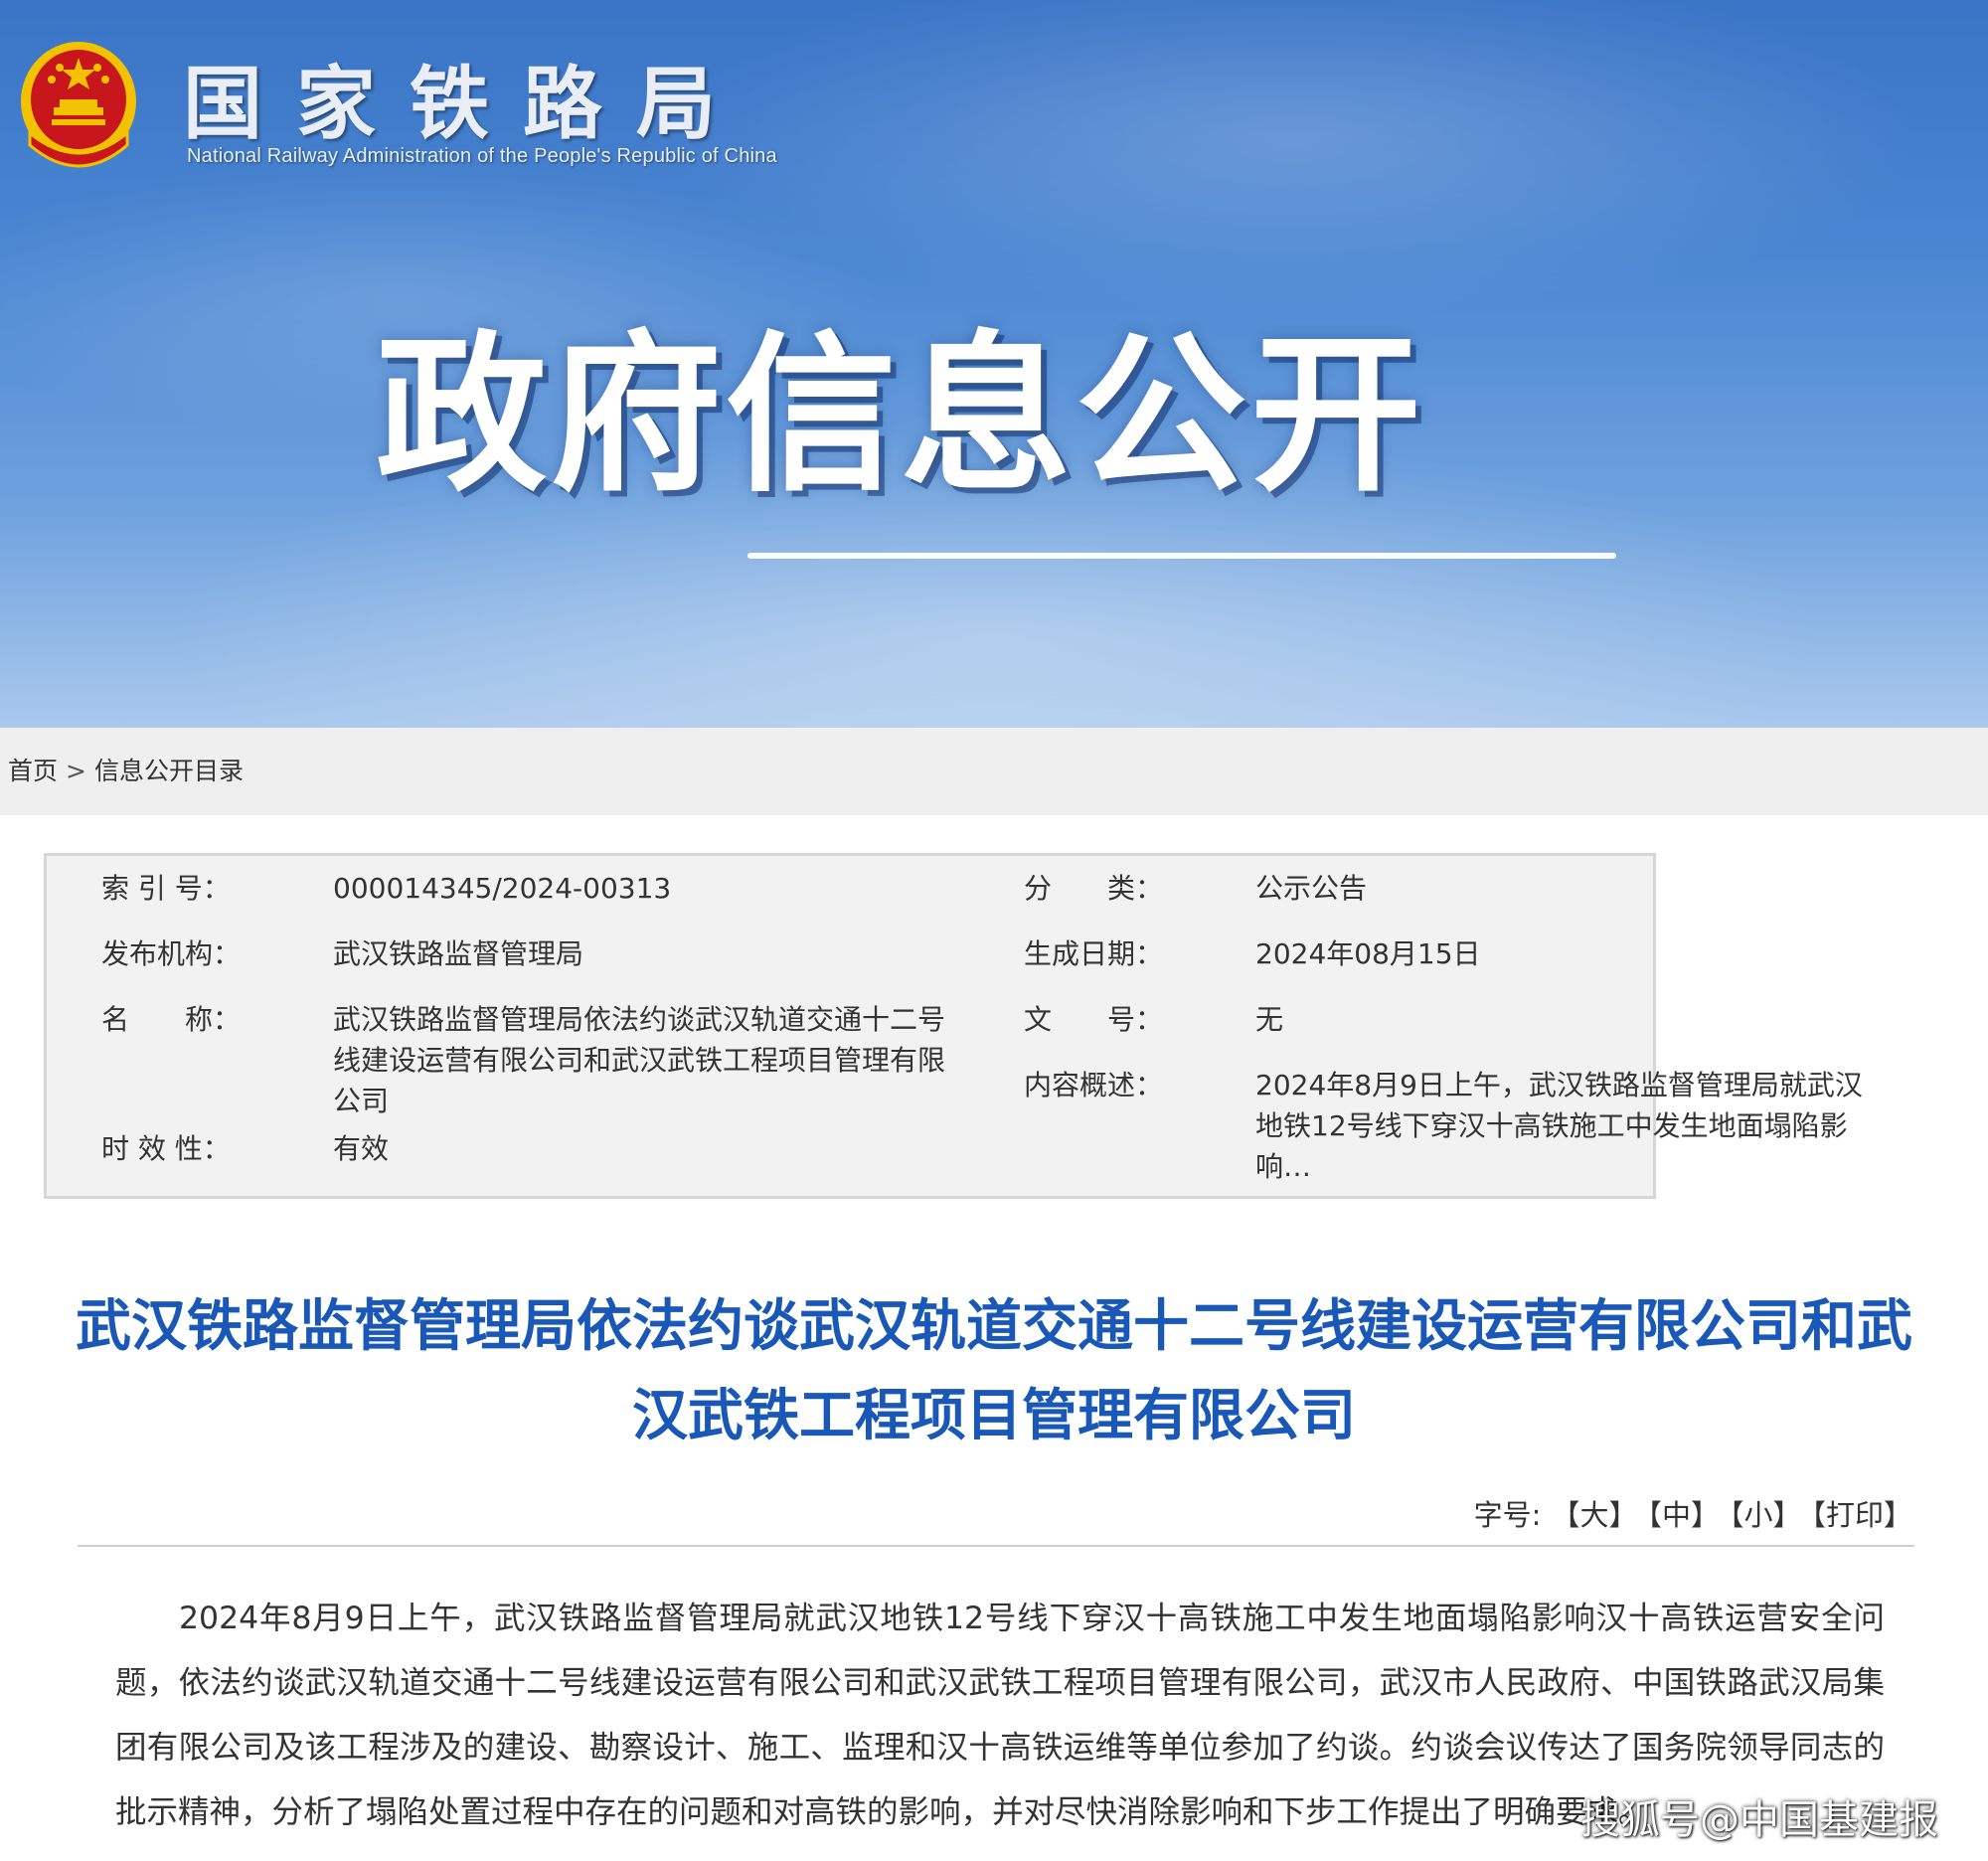  What do you see at coordinates (1861, 1515) in the screenshot?
I see `print-button: 【打印】` at bounding box center [1861, 1515].